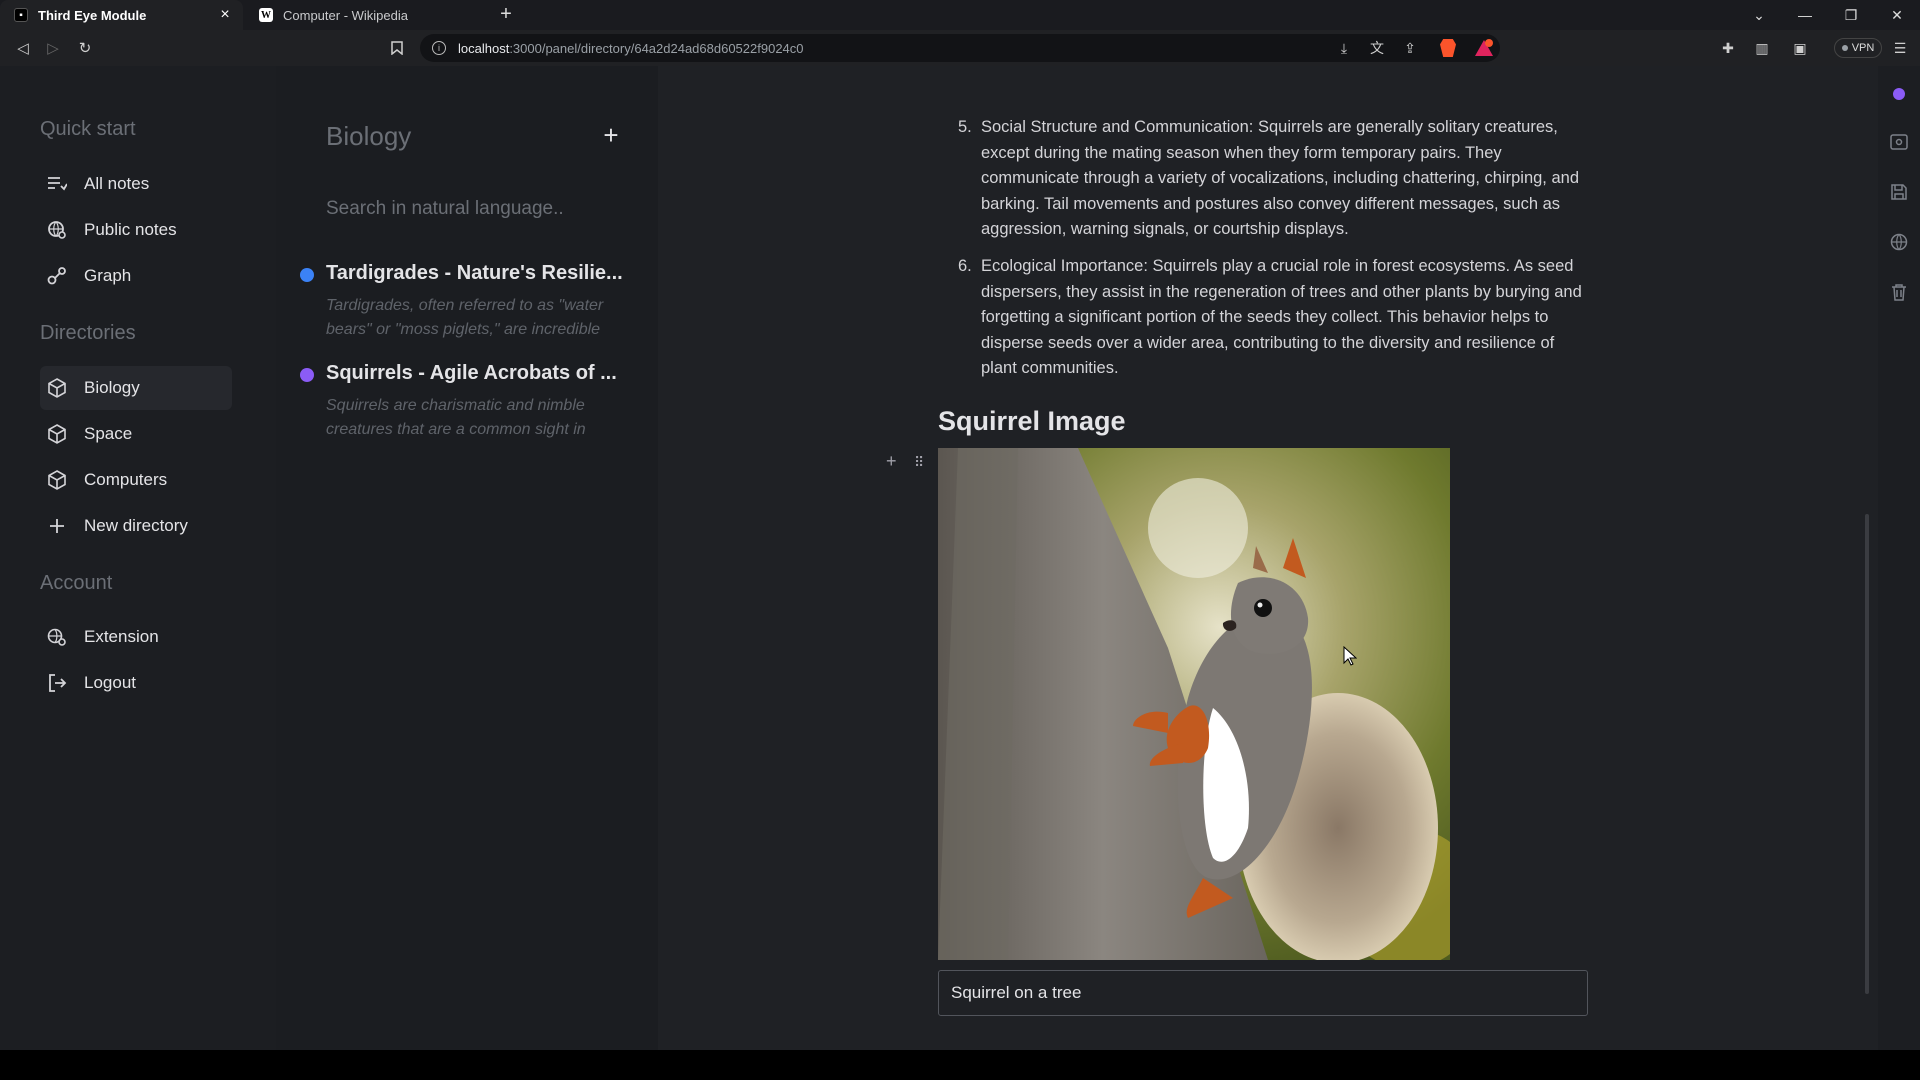 This screenshot has width=1920, height=1080. What do you see at coordinates (1899, 292) in the screenshot?
I see `trash-icon` at bounding box center [1899, 292].